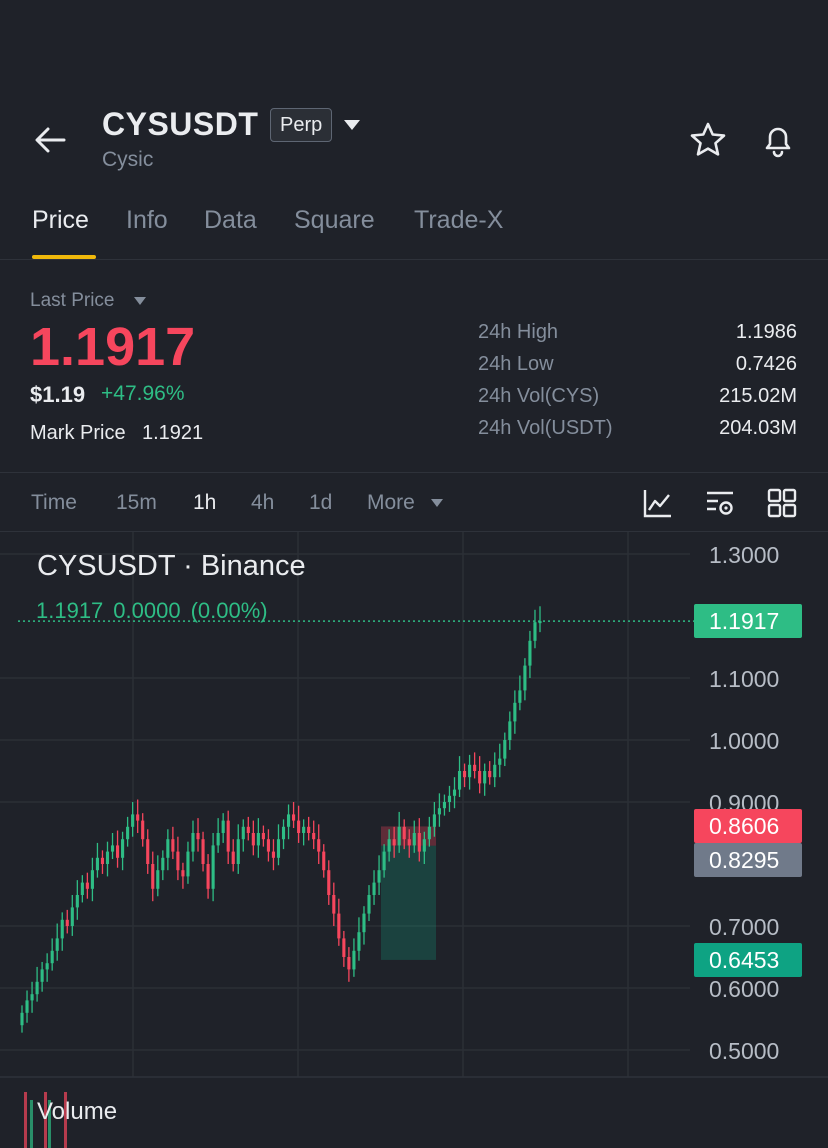  I want to click on last-price-value: 1.1917, so click(113, 347).